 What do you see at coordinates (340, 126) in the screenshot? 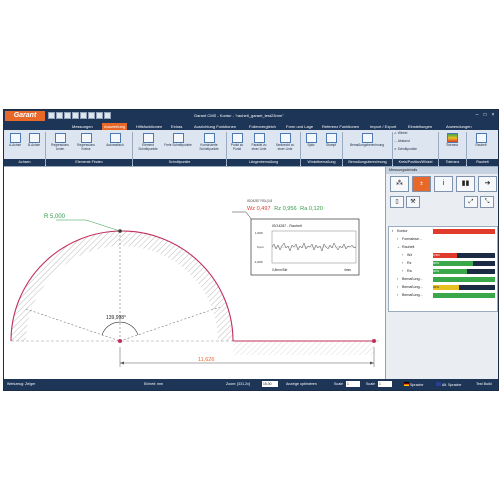
I see `tab-referenz: Referenz Funktionen` at bounding box center [340, 126].